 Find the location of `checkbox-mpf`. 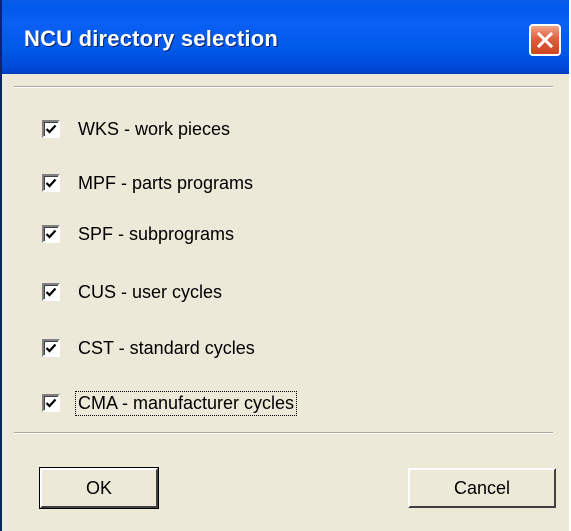

checkbox-mpf is located at coordinates (51, 183).